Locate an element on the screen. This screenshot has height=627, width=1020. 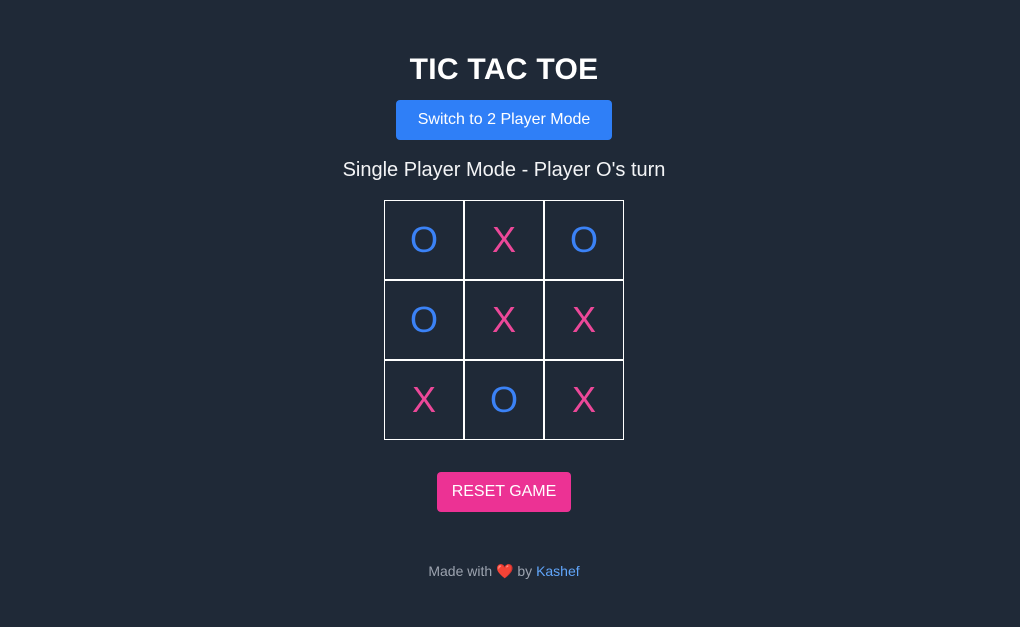
board-cell-r1-c2: X is located at coordinates (504, 240).